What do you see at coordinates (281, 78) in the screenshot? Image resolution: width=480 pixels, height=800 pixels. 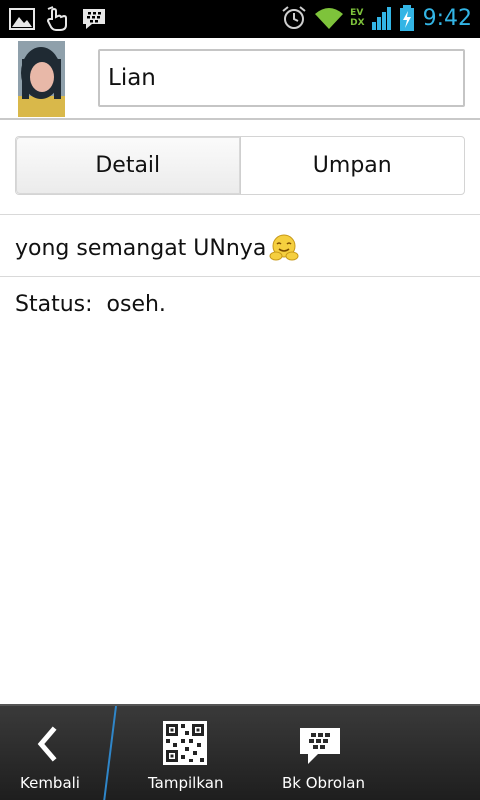 I see `contact-name-field: Lian` at bounding box center [281, 78].